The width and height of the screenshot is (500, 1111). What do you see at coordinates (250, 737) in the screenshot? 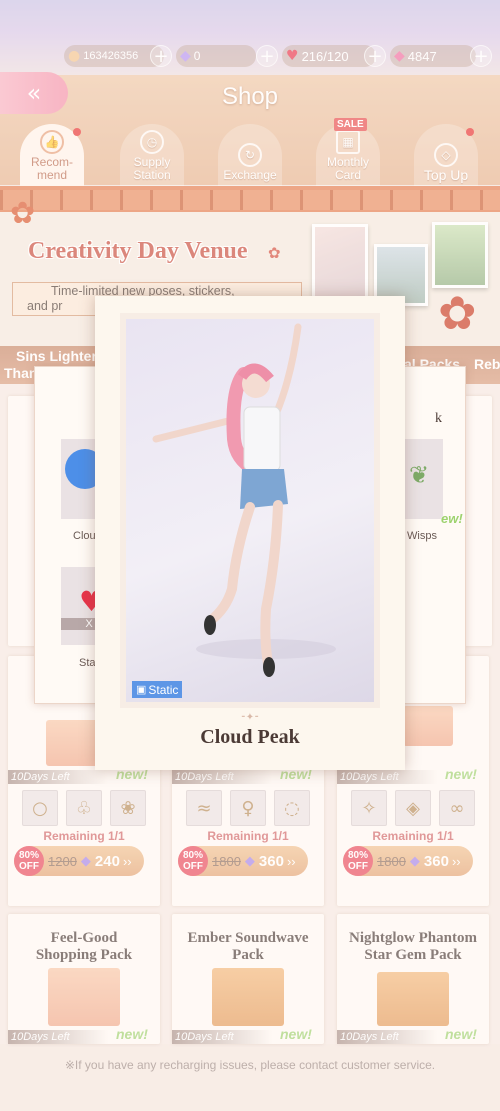
I see `popup-item-name: Cloud Peak` at bounding box center [250, 737].